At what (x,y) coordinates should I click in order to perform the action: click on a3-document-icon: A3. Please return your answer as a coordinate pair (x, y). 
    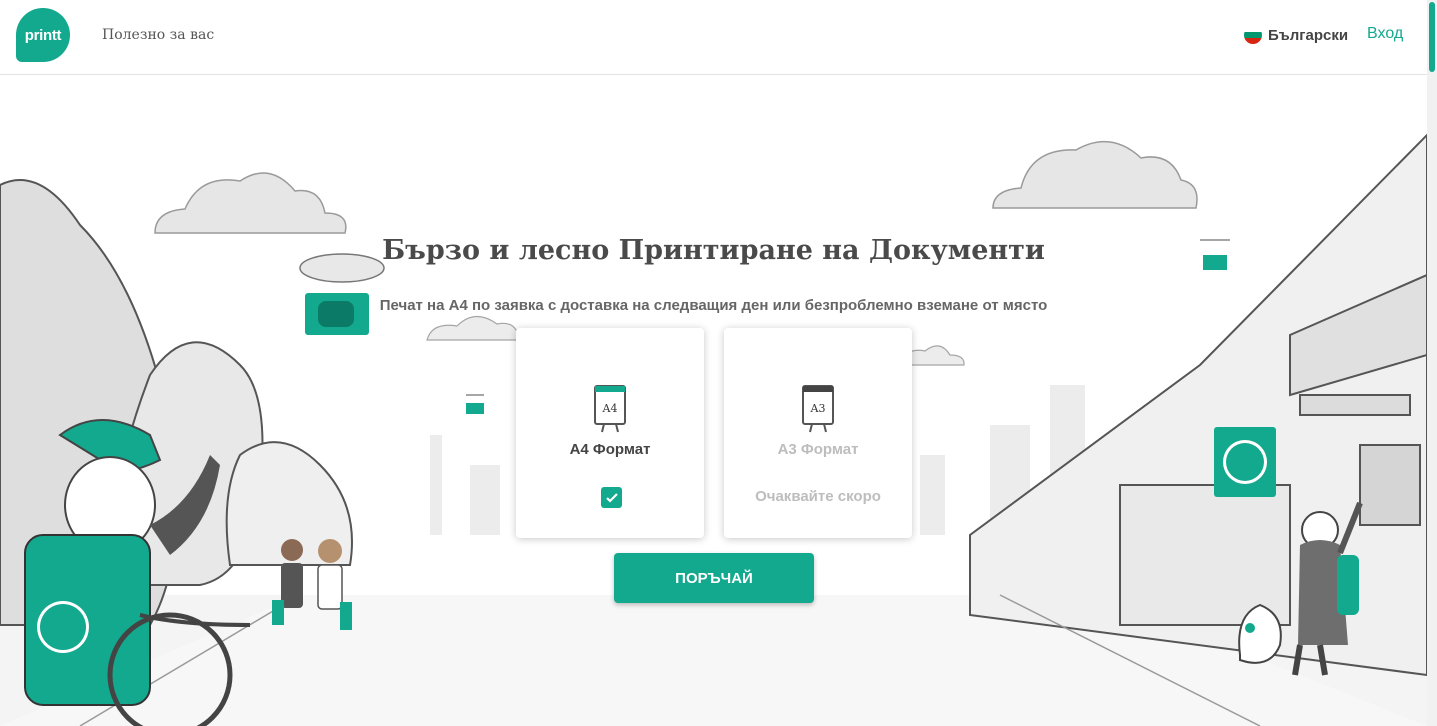
    Looking at the image, I should click on (818, 409).